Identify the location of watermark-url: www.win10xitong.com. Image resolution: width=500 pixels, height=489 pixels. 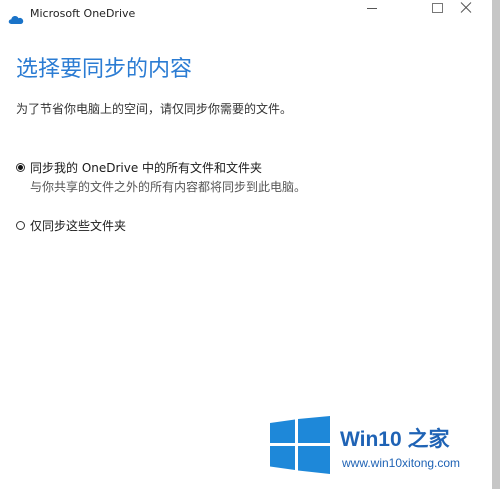
(401, 463).